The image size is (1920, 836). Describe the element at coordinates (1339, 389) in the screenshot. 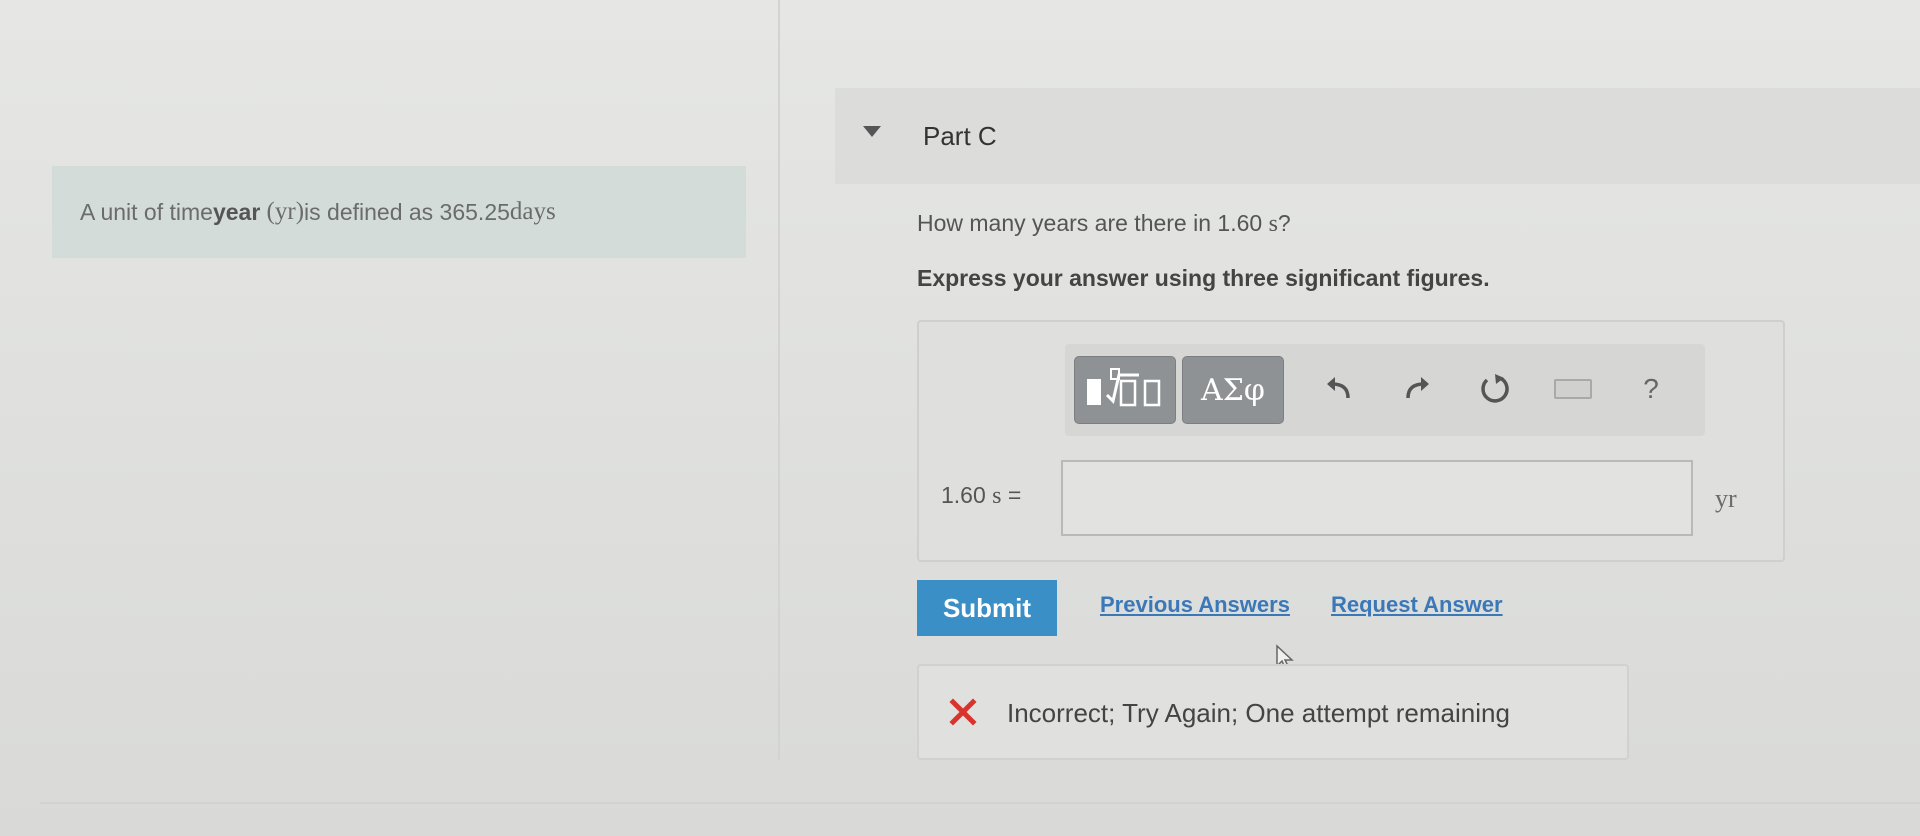

I see `undo-icon` at that location.